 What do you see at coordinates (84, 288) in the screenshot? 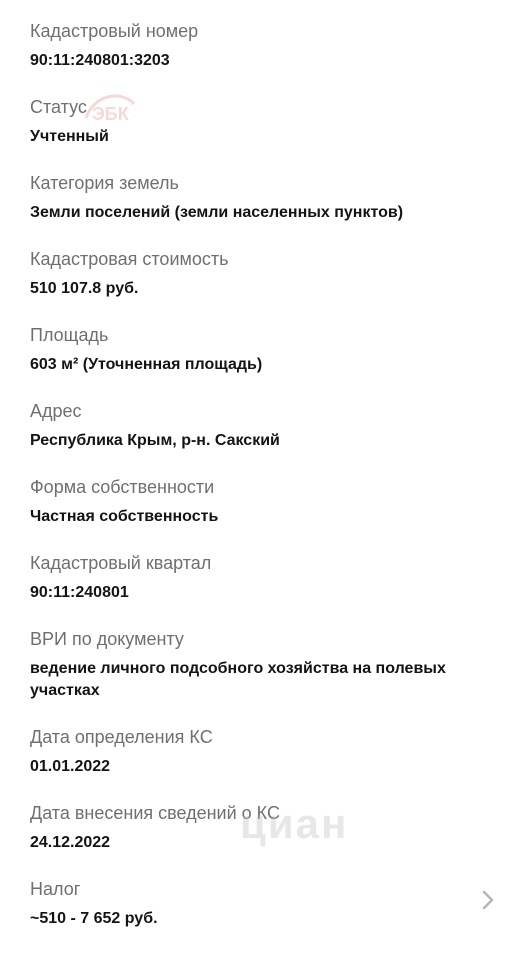
I see `field-value: 510 107.8 руб.` at bounding box center [84, 288].